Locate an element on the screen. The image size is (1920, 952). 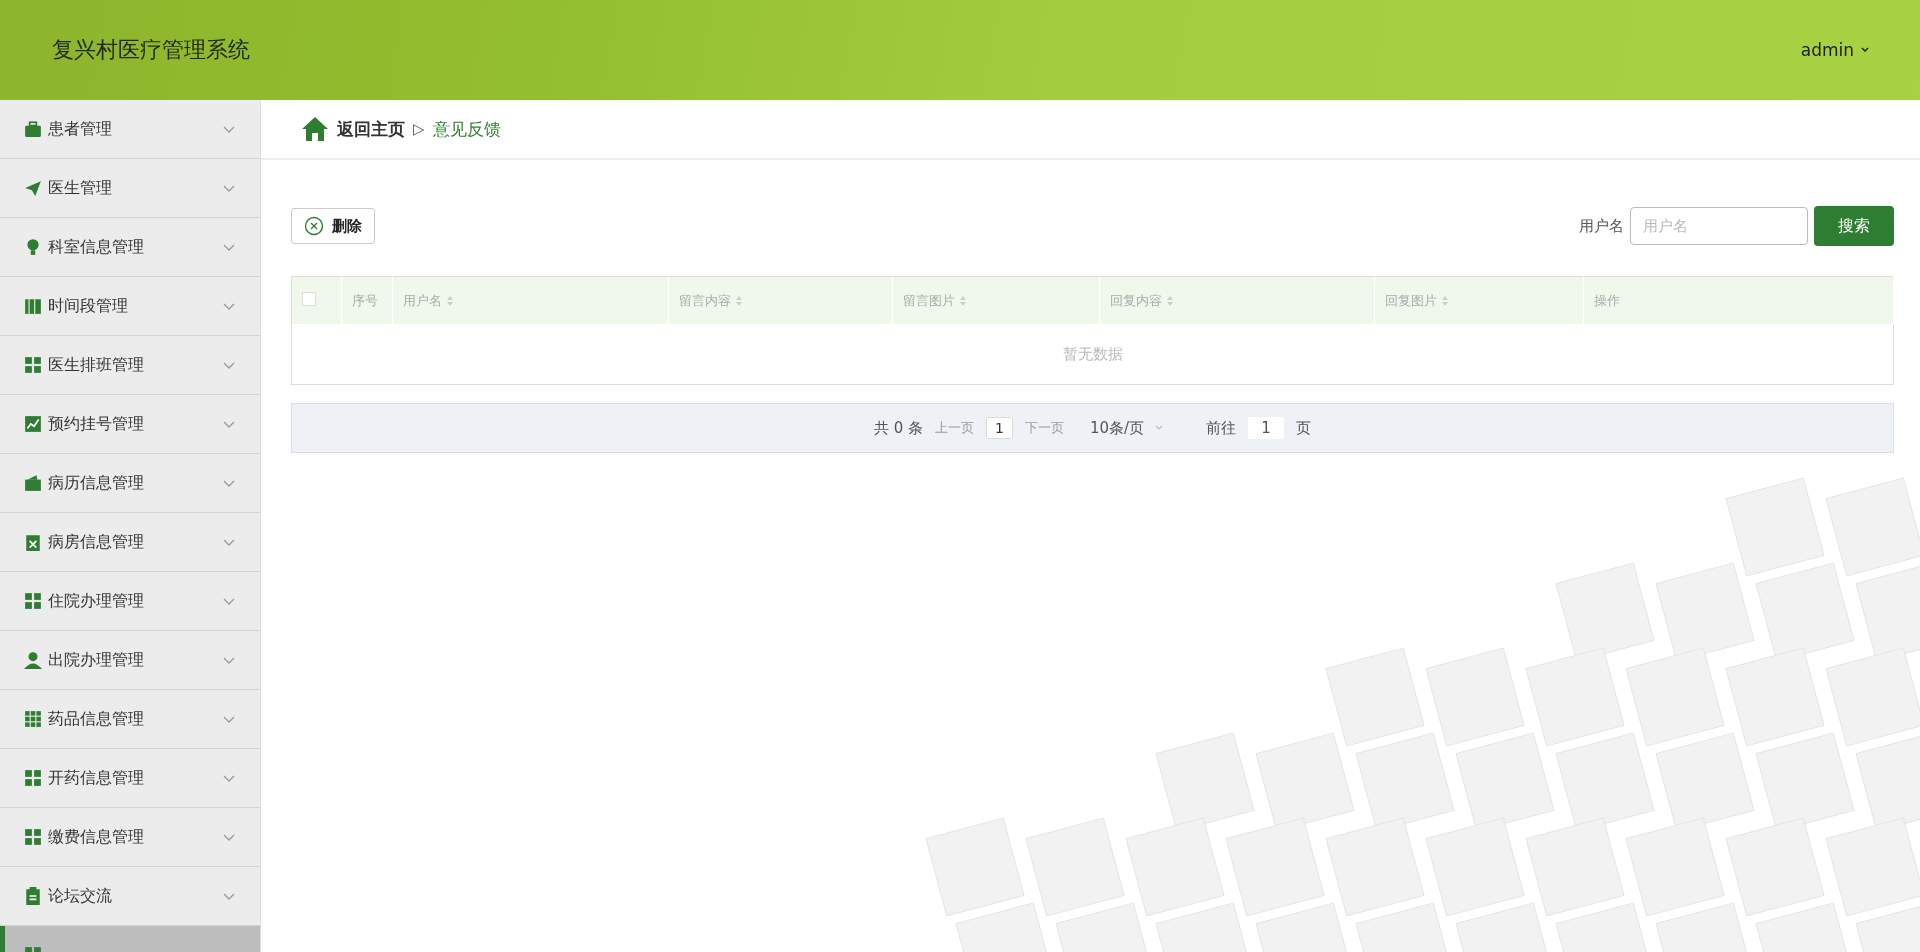
sidebar-item: 患者管理 is located at coordinates (130, 129).